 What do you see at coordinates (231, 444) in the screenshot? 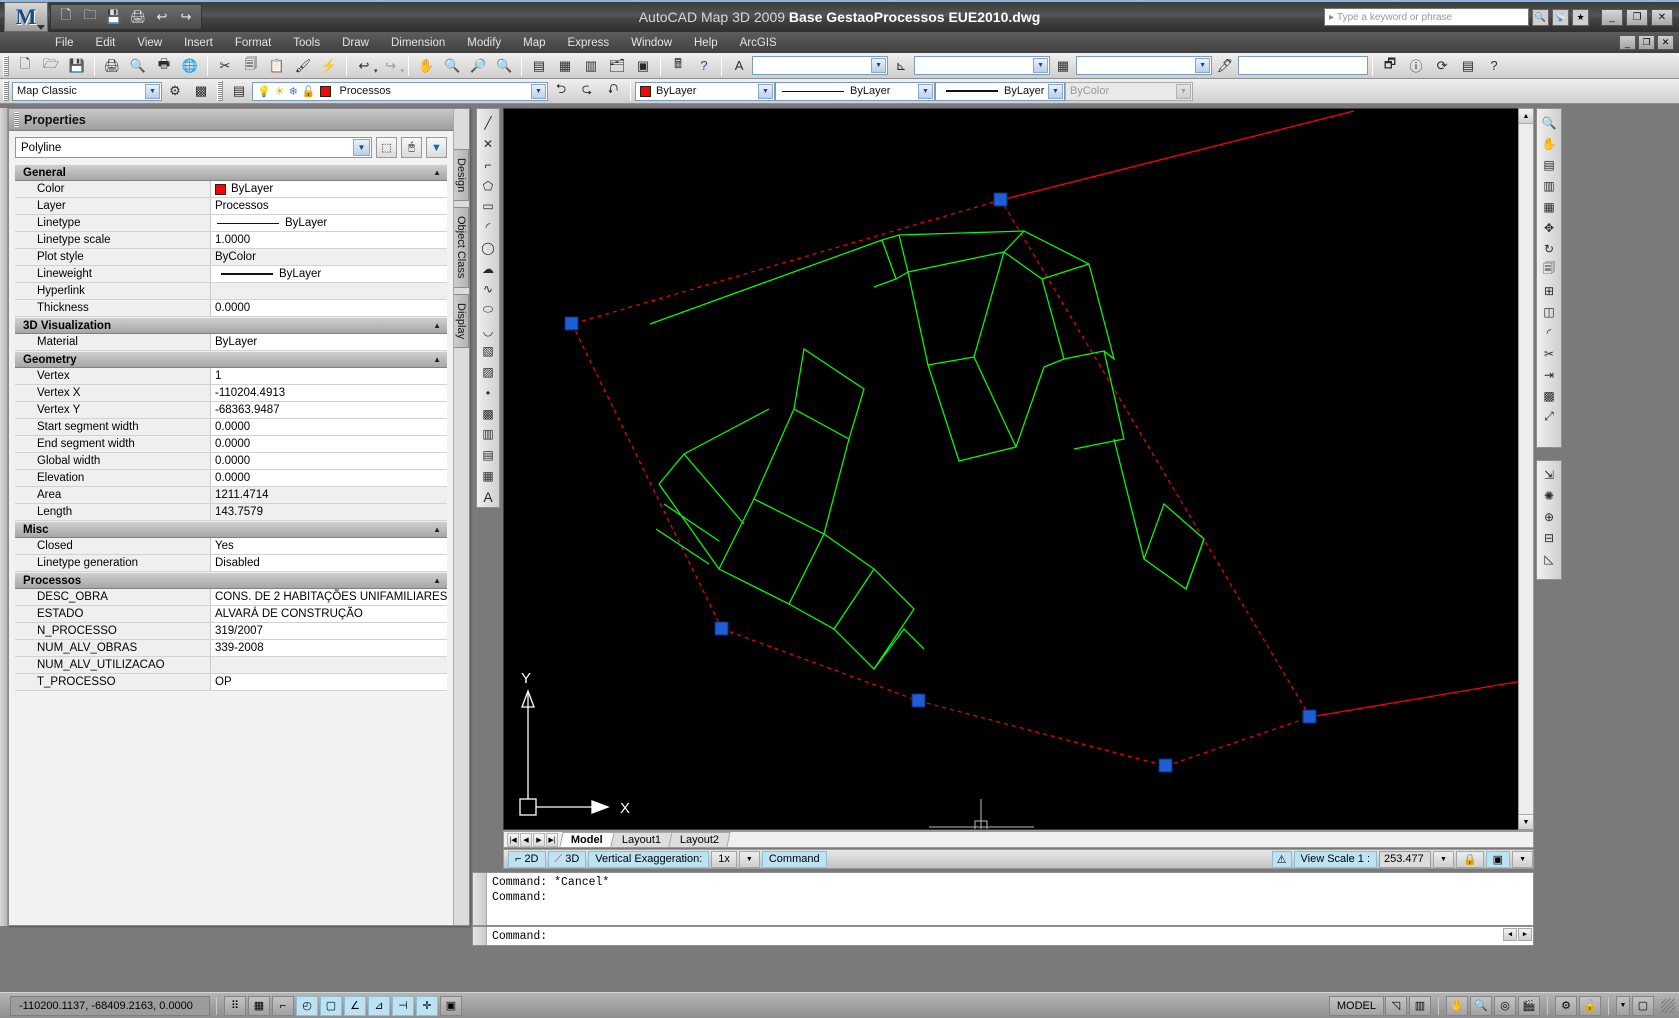
I see `property-row: End segment width 0.0000` at bounding box center [231, 444].